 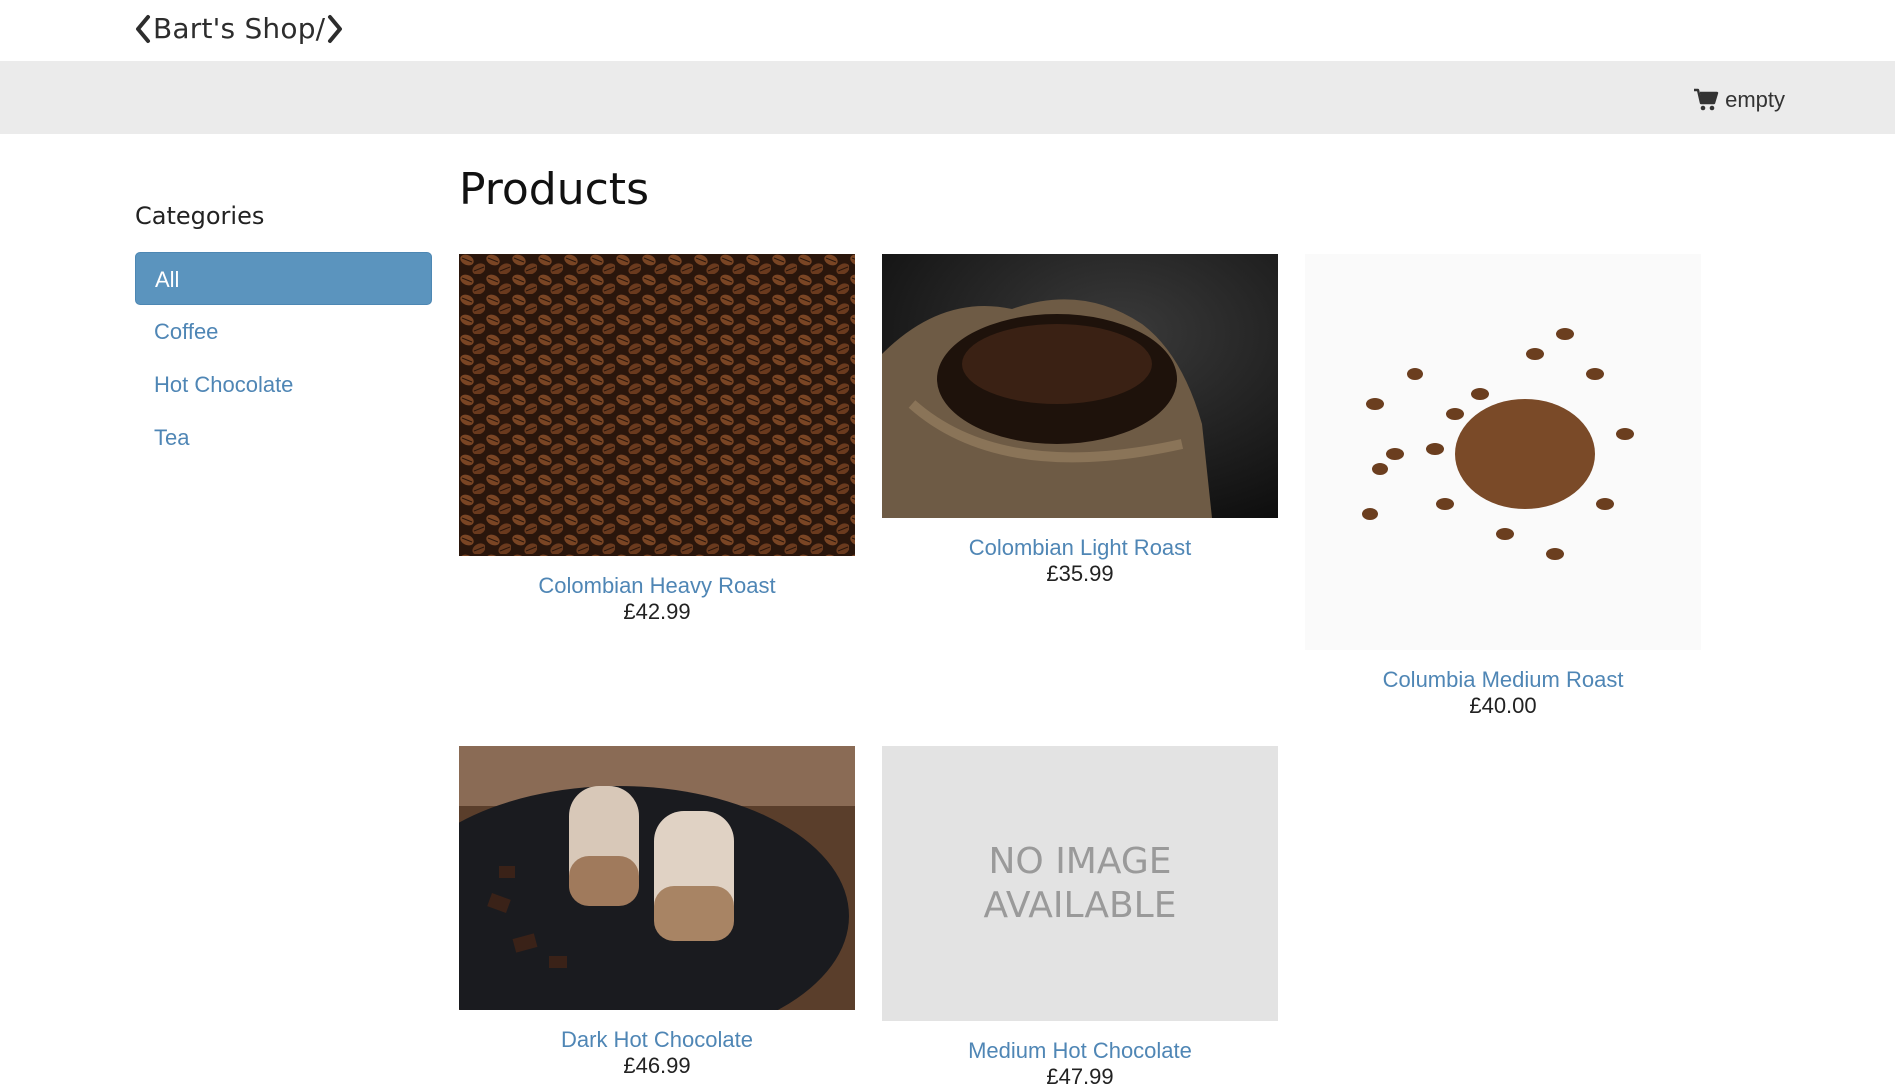 What do you see at coordinates (1080, 386) in the screenshot?
I see `coffee-sack-image` at bounding box center [1080, 386].